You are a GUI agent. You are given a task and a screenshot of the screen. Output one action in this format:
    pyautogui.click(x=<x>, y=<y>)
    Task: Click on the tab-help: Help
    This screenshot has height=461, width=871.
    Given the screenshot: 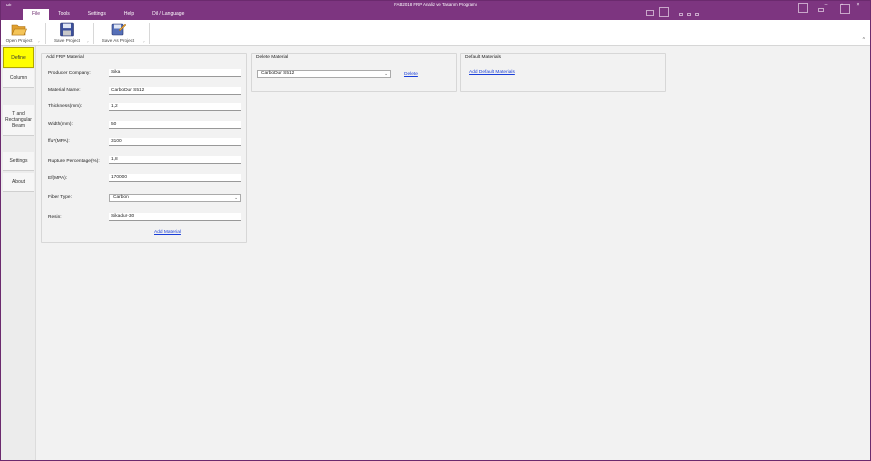 What is the action you would take?
    pyautogui.click(x=129, y=14)
    